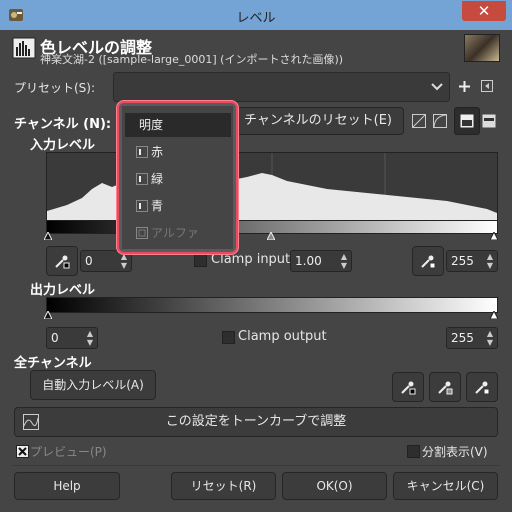 This screenshot has height=512, width=512. What do you see at coordinates (413, 451) in the screenshot?
I see `split-view-checkbox` at bounding box center [413, 451].